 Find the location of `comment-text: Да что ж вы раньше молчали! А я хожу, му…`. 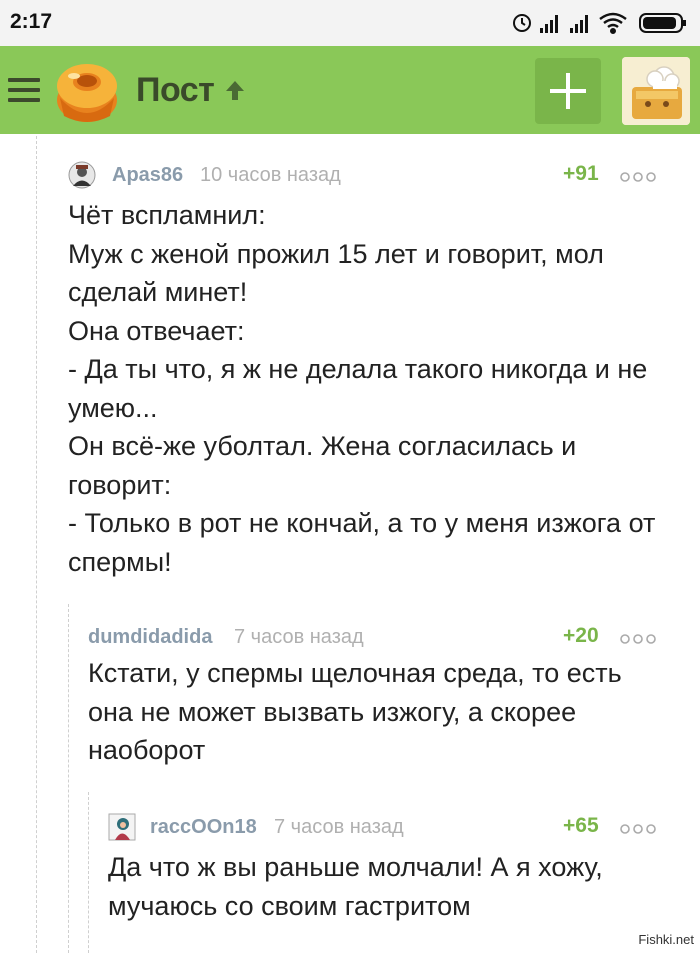

comment-text: Да что ж вы раньше молчали! А я хожу, му… is located at coordinates (355, 886).